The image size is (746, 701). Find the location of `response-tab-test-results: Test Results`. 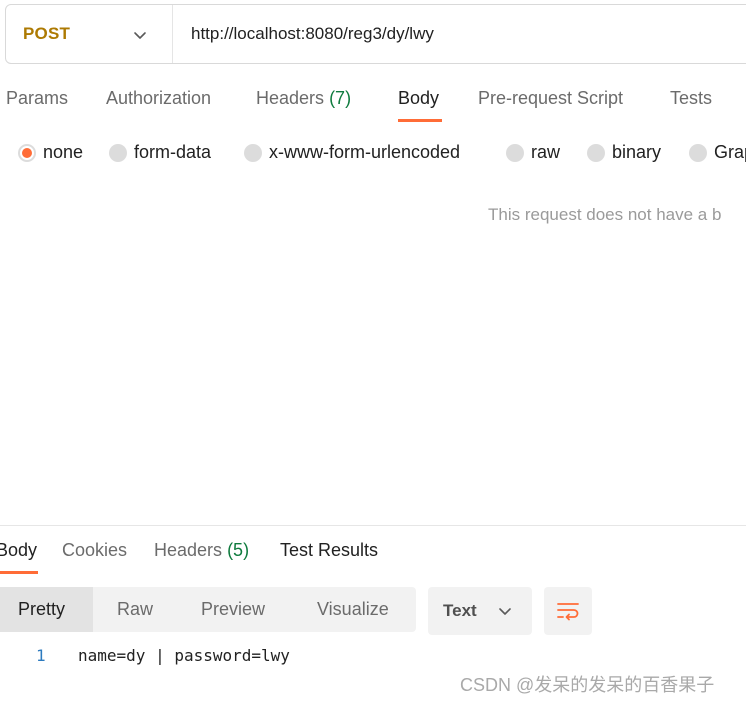

response-tab-test-results: Test Results is located at coordinates (329, 550).